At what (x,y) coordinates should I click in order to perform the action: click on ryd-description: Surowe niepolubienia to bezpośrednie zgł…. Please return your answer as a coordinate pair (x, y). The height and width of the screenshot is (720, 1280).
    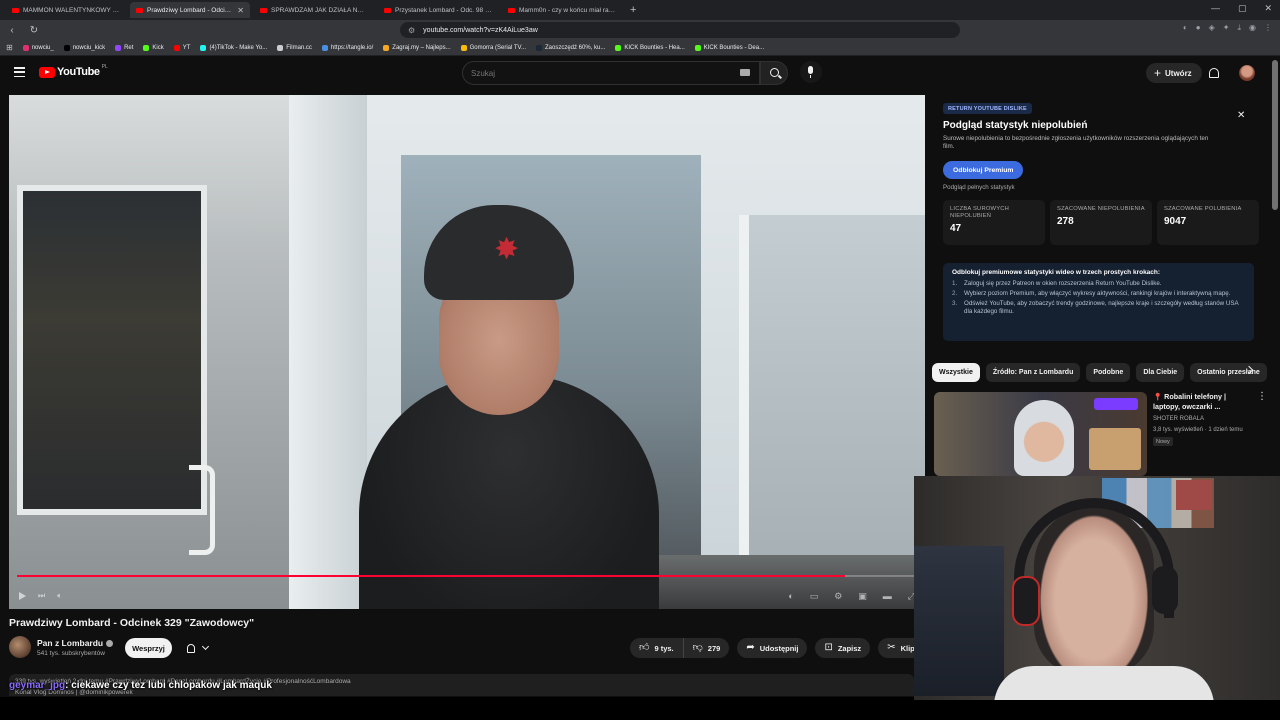
    Looking at the image, I should click on (1076, 142).